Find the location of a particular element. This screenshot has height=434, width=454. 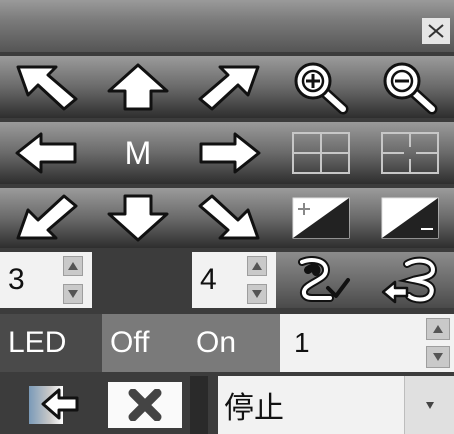

pan-up-button is located at coordinates (138, 87).